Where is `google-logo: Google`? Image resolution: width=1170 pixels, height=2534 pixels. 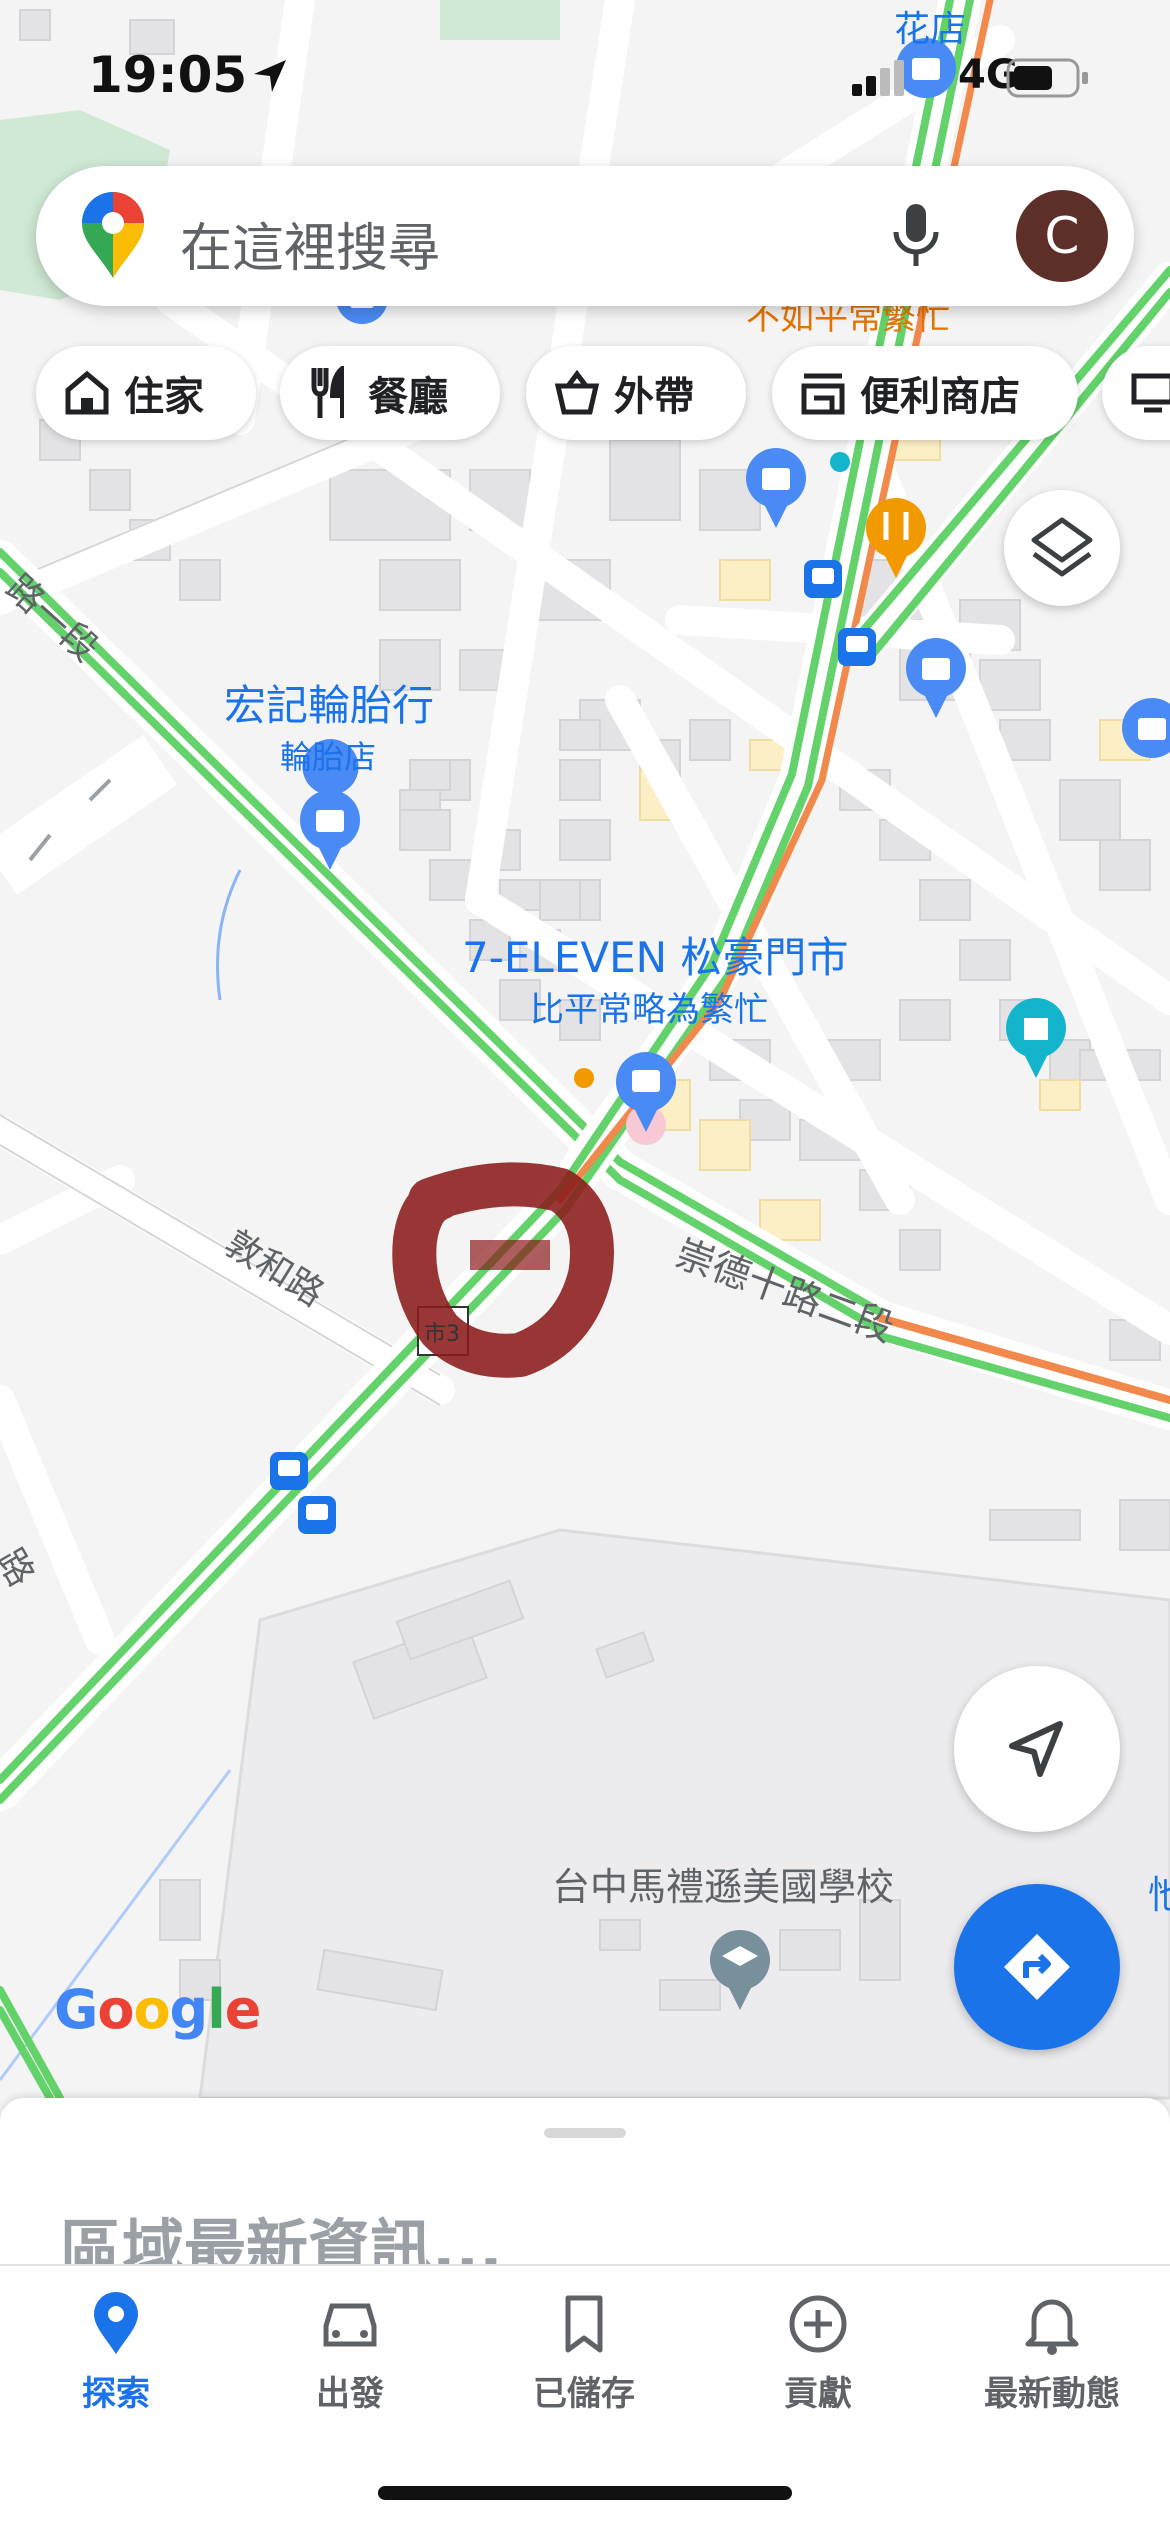
google-logo: Google is located at coordinates (157, 2009).